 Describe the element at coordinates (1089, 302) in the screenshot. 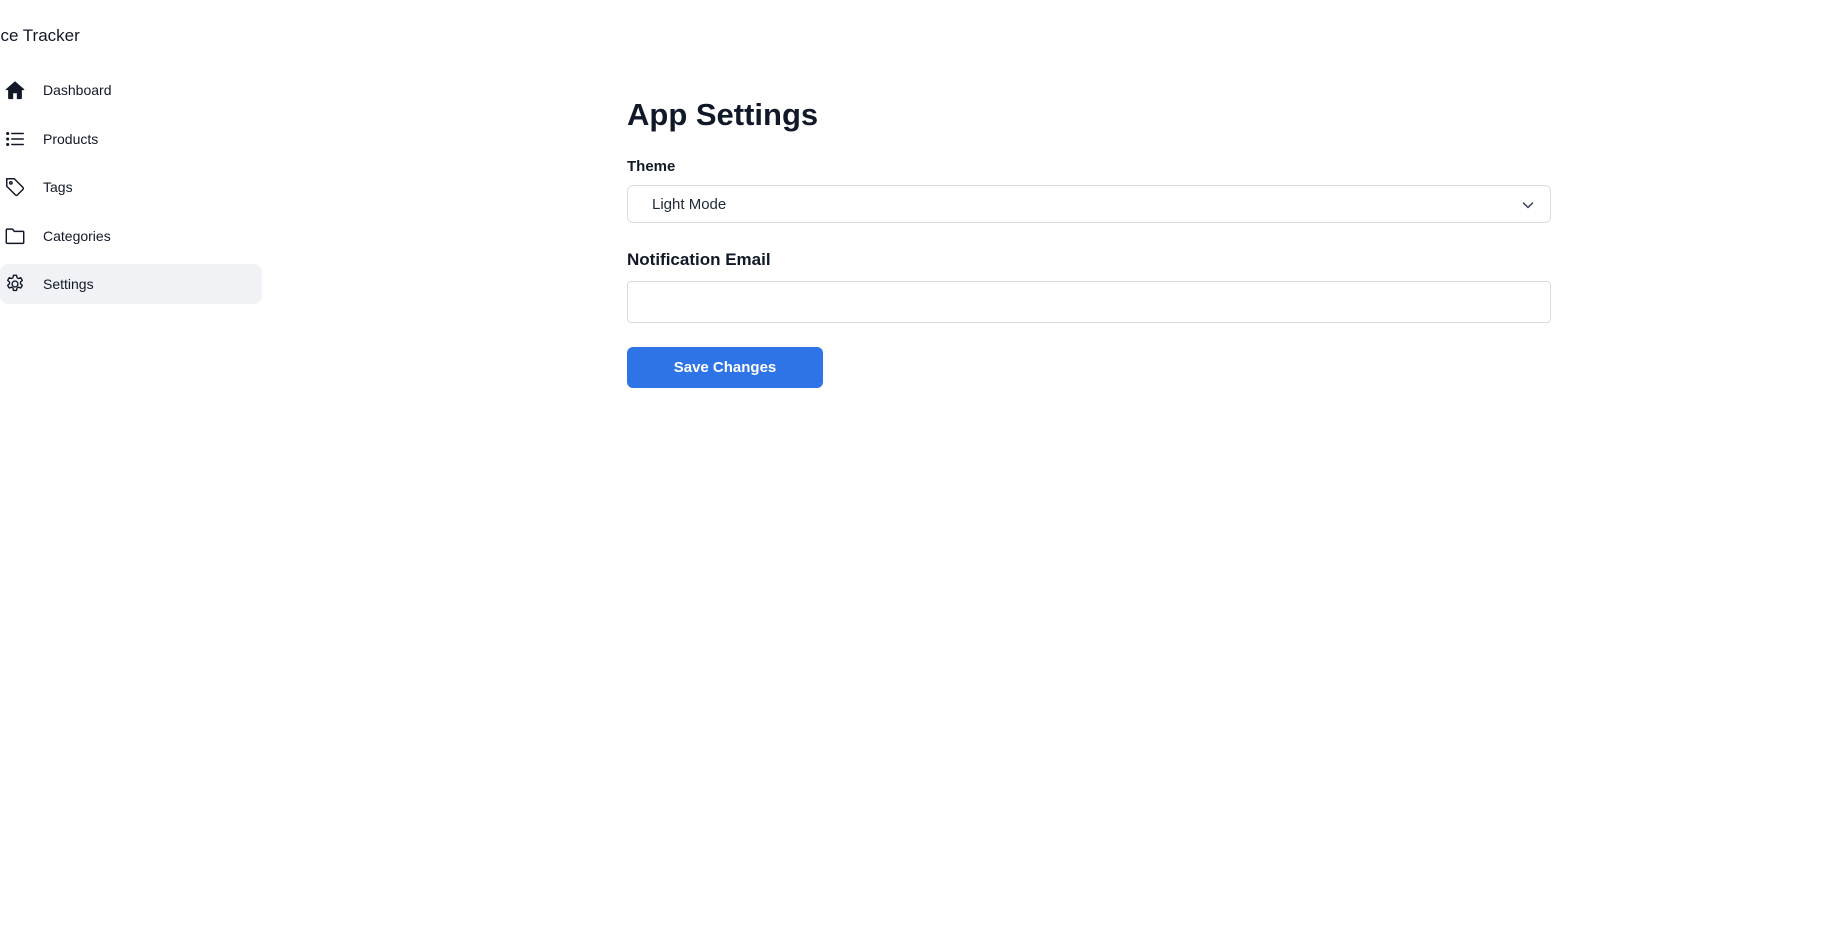

I see `notification-email-field` at that location.